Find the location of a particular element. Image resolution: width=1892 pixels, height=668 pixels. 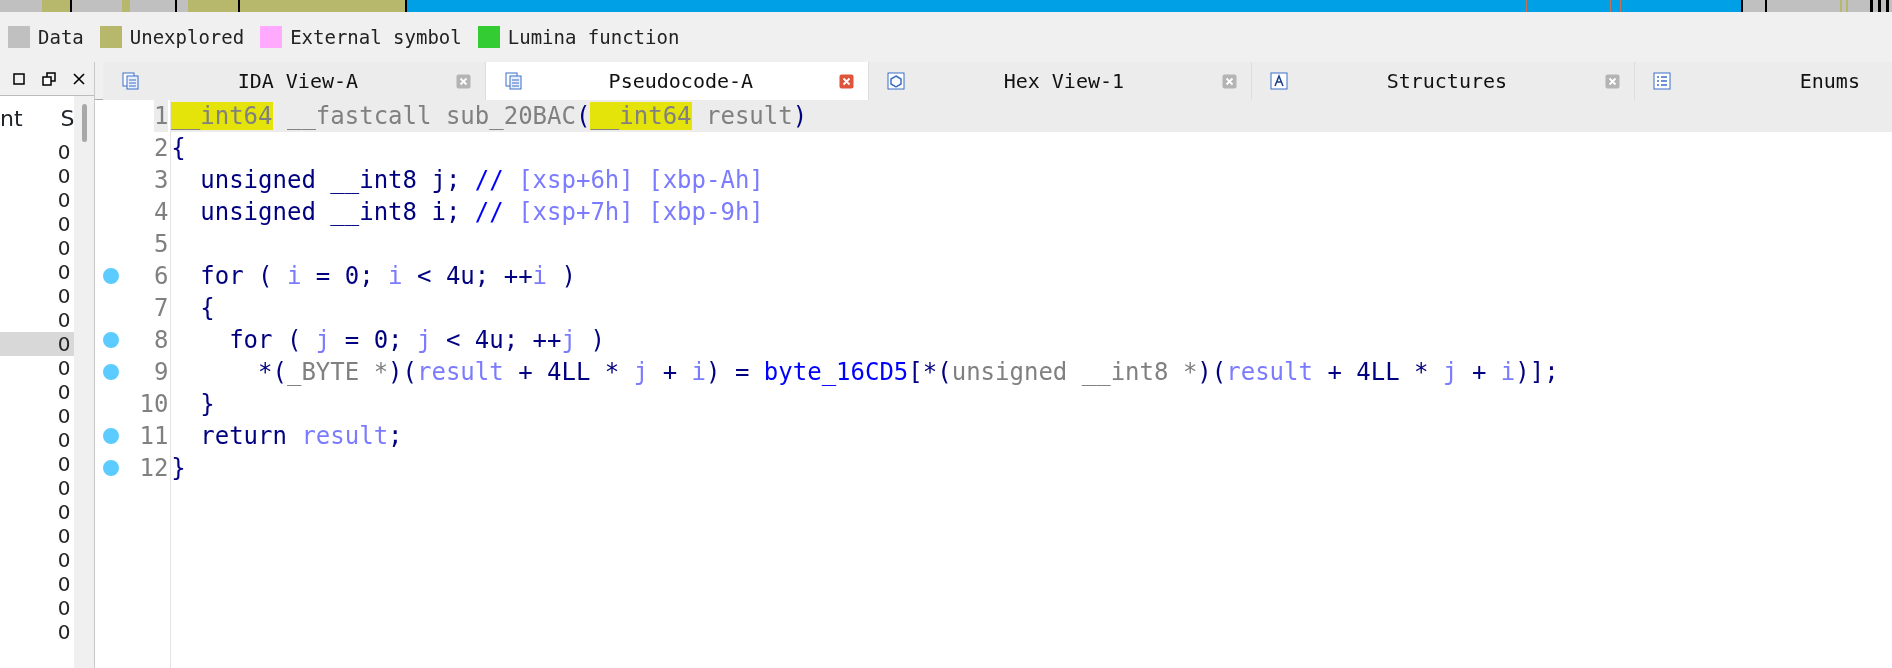

code-line: return result; is located at coordinates (301, 436).